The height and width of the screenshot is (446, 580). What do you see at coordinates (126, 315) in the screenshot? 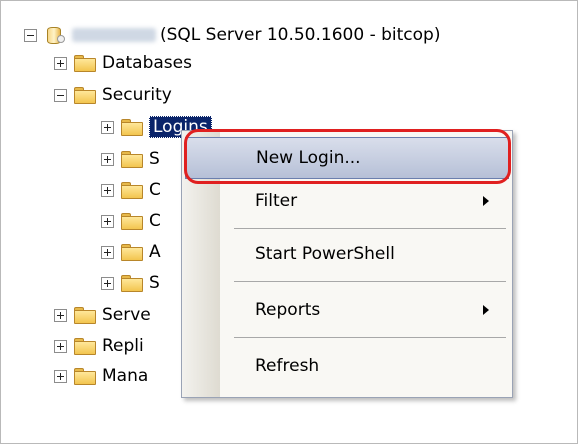
I see `node-label: Serve` at bounding box center [126, 315].